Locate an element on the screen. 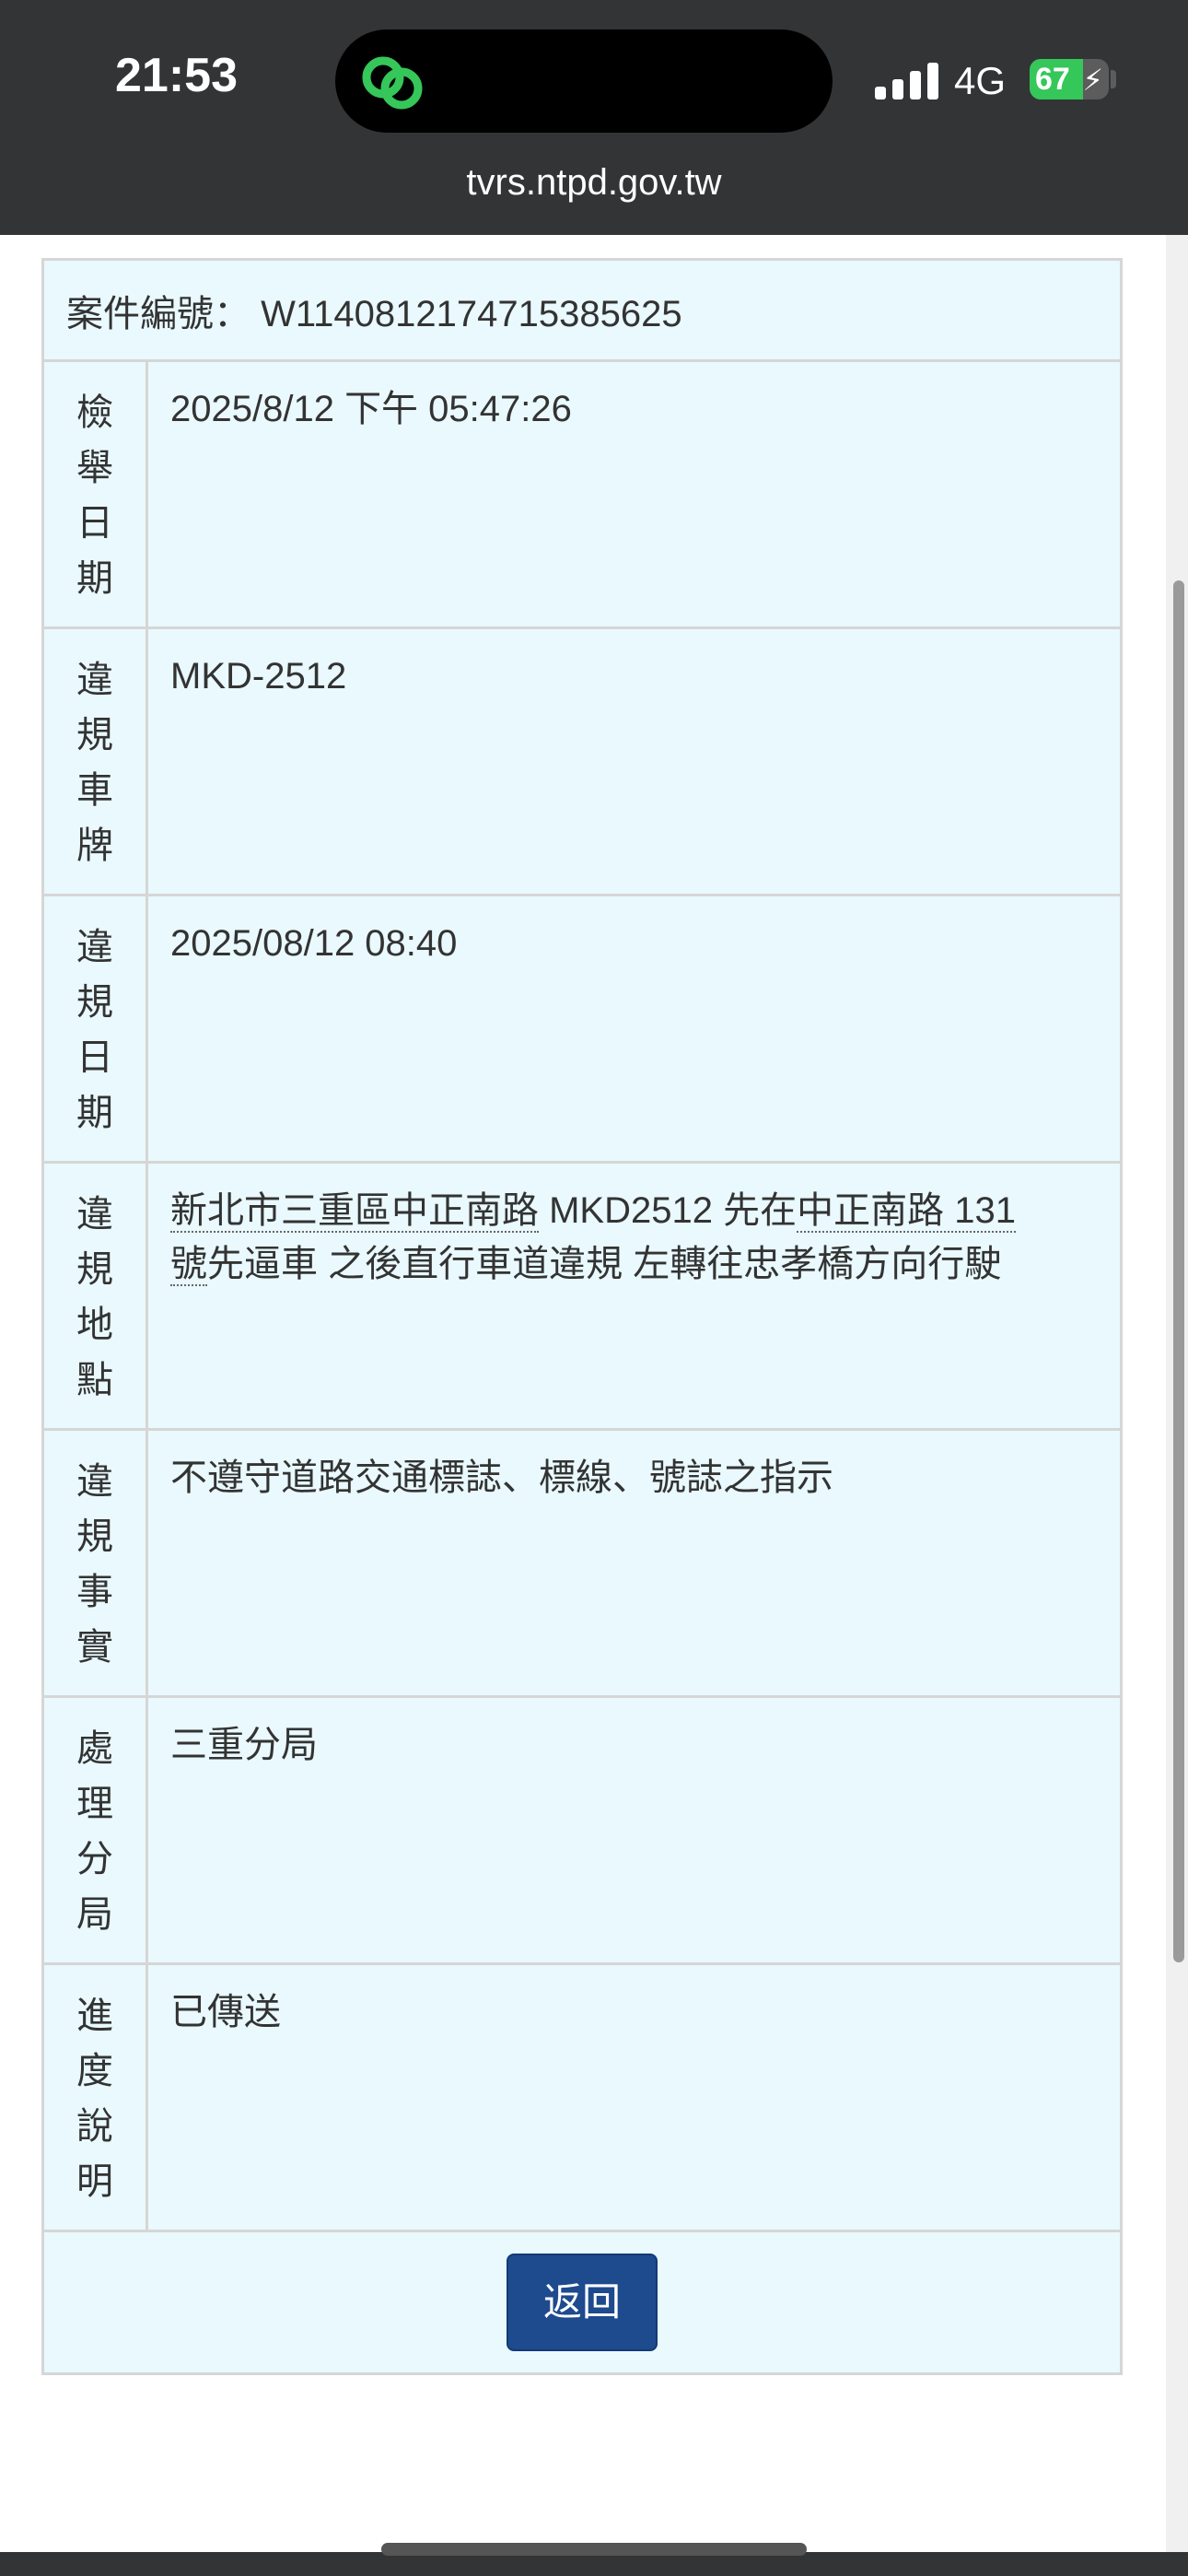  report-date-value: 2025/8/12 下午 05:47:26 is located at coordinates (634, 494).